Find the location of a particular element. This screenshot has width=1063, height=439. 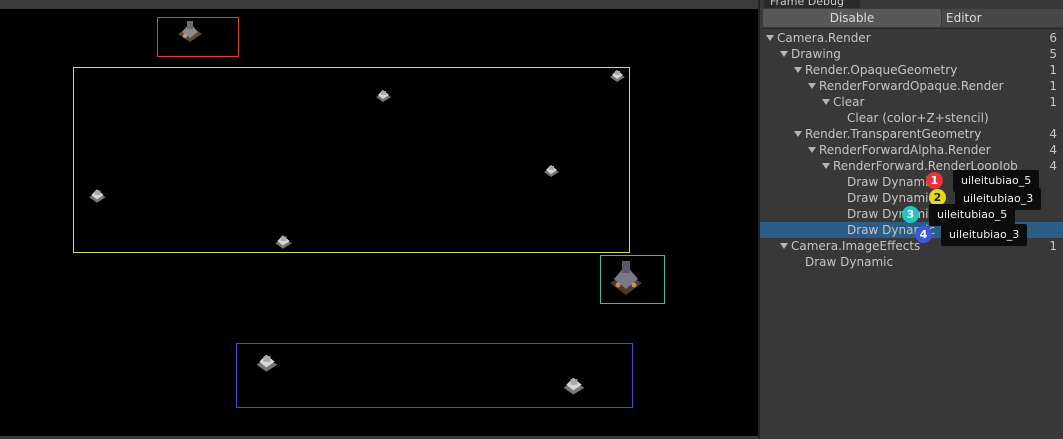

frame-debug-tab: Frame Debug is located at coordinates (812, 4).